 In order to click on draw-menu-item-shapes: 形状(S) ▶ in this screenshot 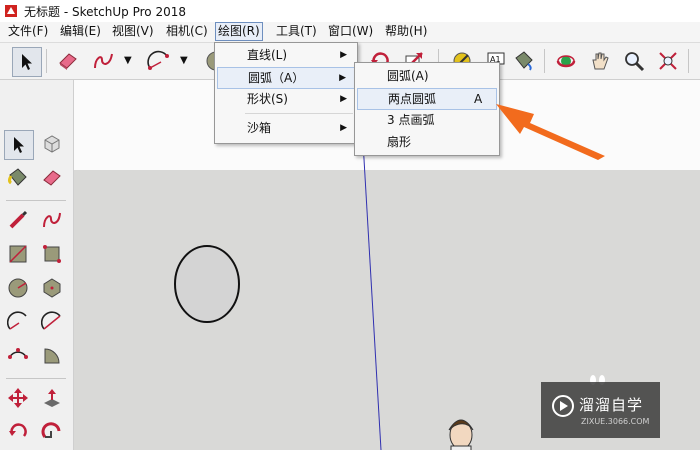, I will do `click(286, 99)`.